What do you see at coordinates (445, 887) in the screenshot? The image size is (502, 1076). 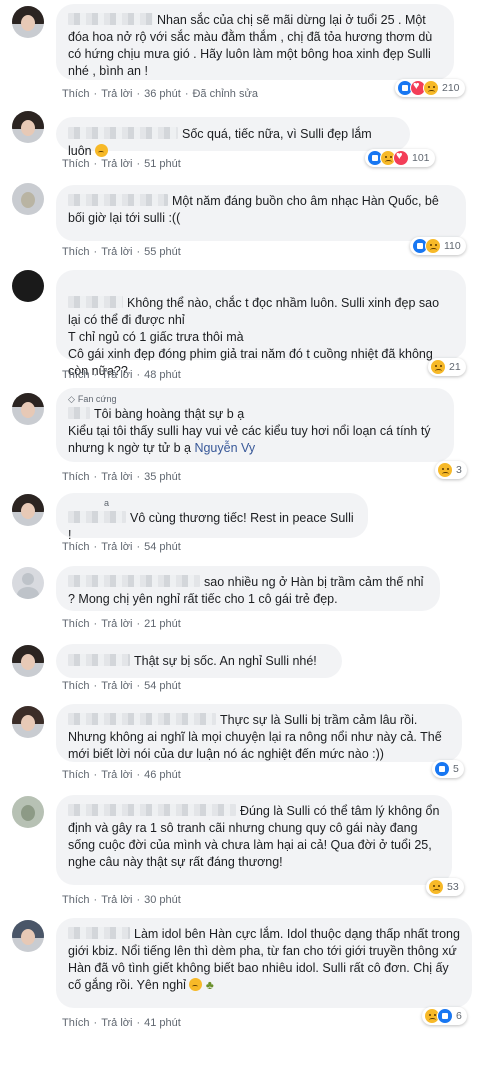 I see `reaction-summary: 53` at bounding box center [445, 887].